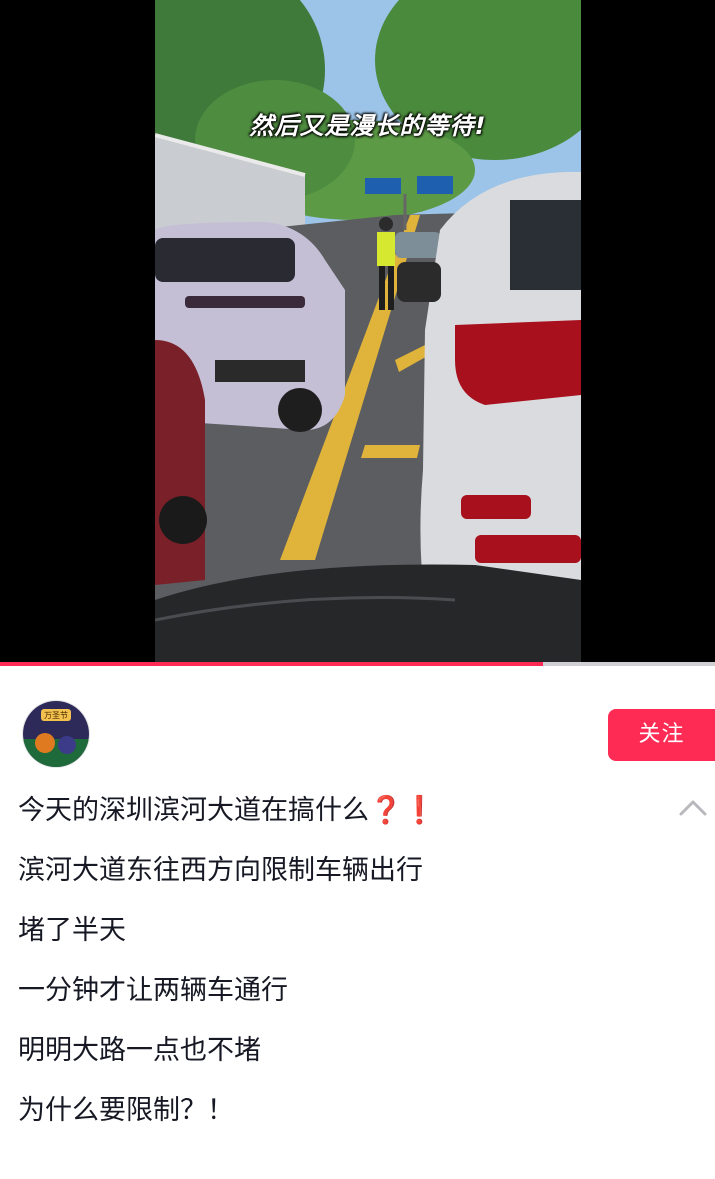 The width and height of the screenshot is (715, 1179). I want to click on post-line: 今天的深圳滨河大道在搞什么❓❗, so click(338, 814).